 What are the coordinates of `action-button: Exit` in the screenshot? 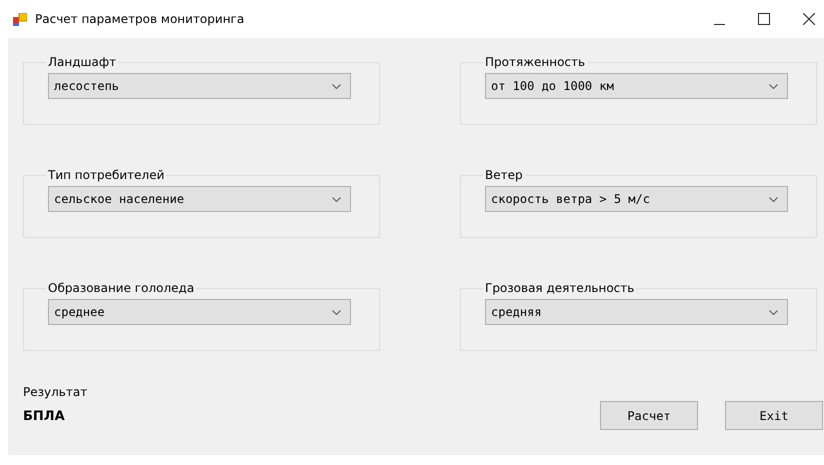 It's located at (774, 415).